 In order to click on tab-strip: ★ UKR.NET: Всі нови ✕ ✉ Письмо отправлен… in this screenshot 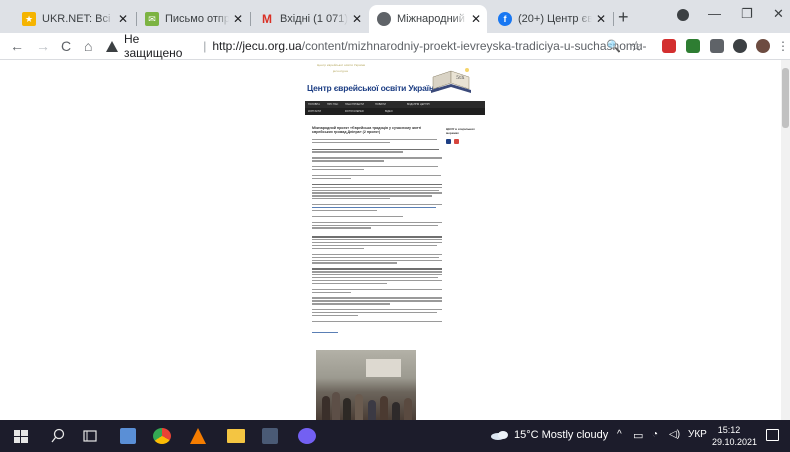, I will do `click(395, 16)`.